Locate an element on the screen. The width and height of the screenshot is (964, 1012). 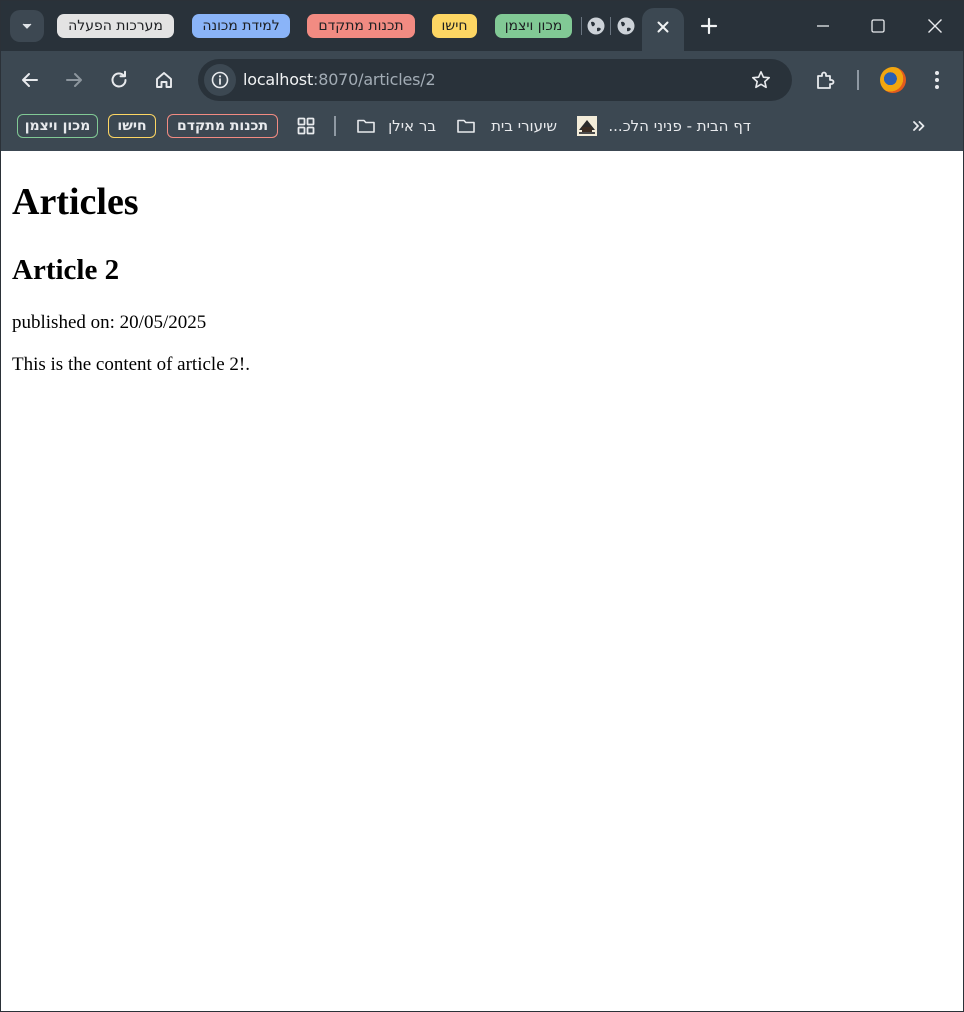
bookmark-folder-homework: שיעורי בית is located at coordinates (522, 126).